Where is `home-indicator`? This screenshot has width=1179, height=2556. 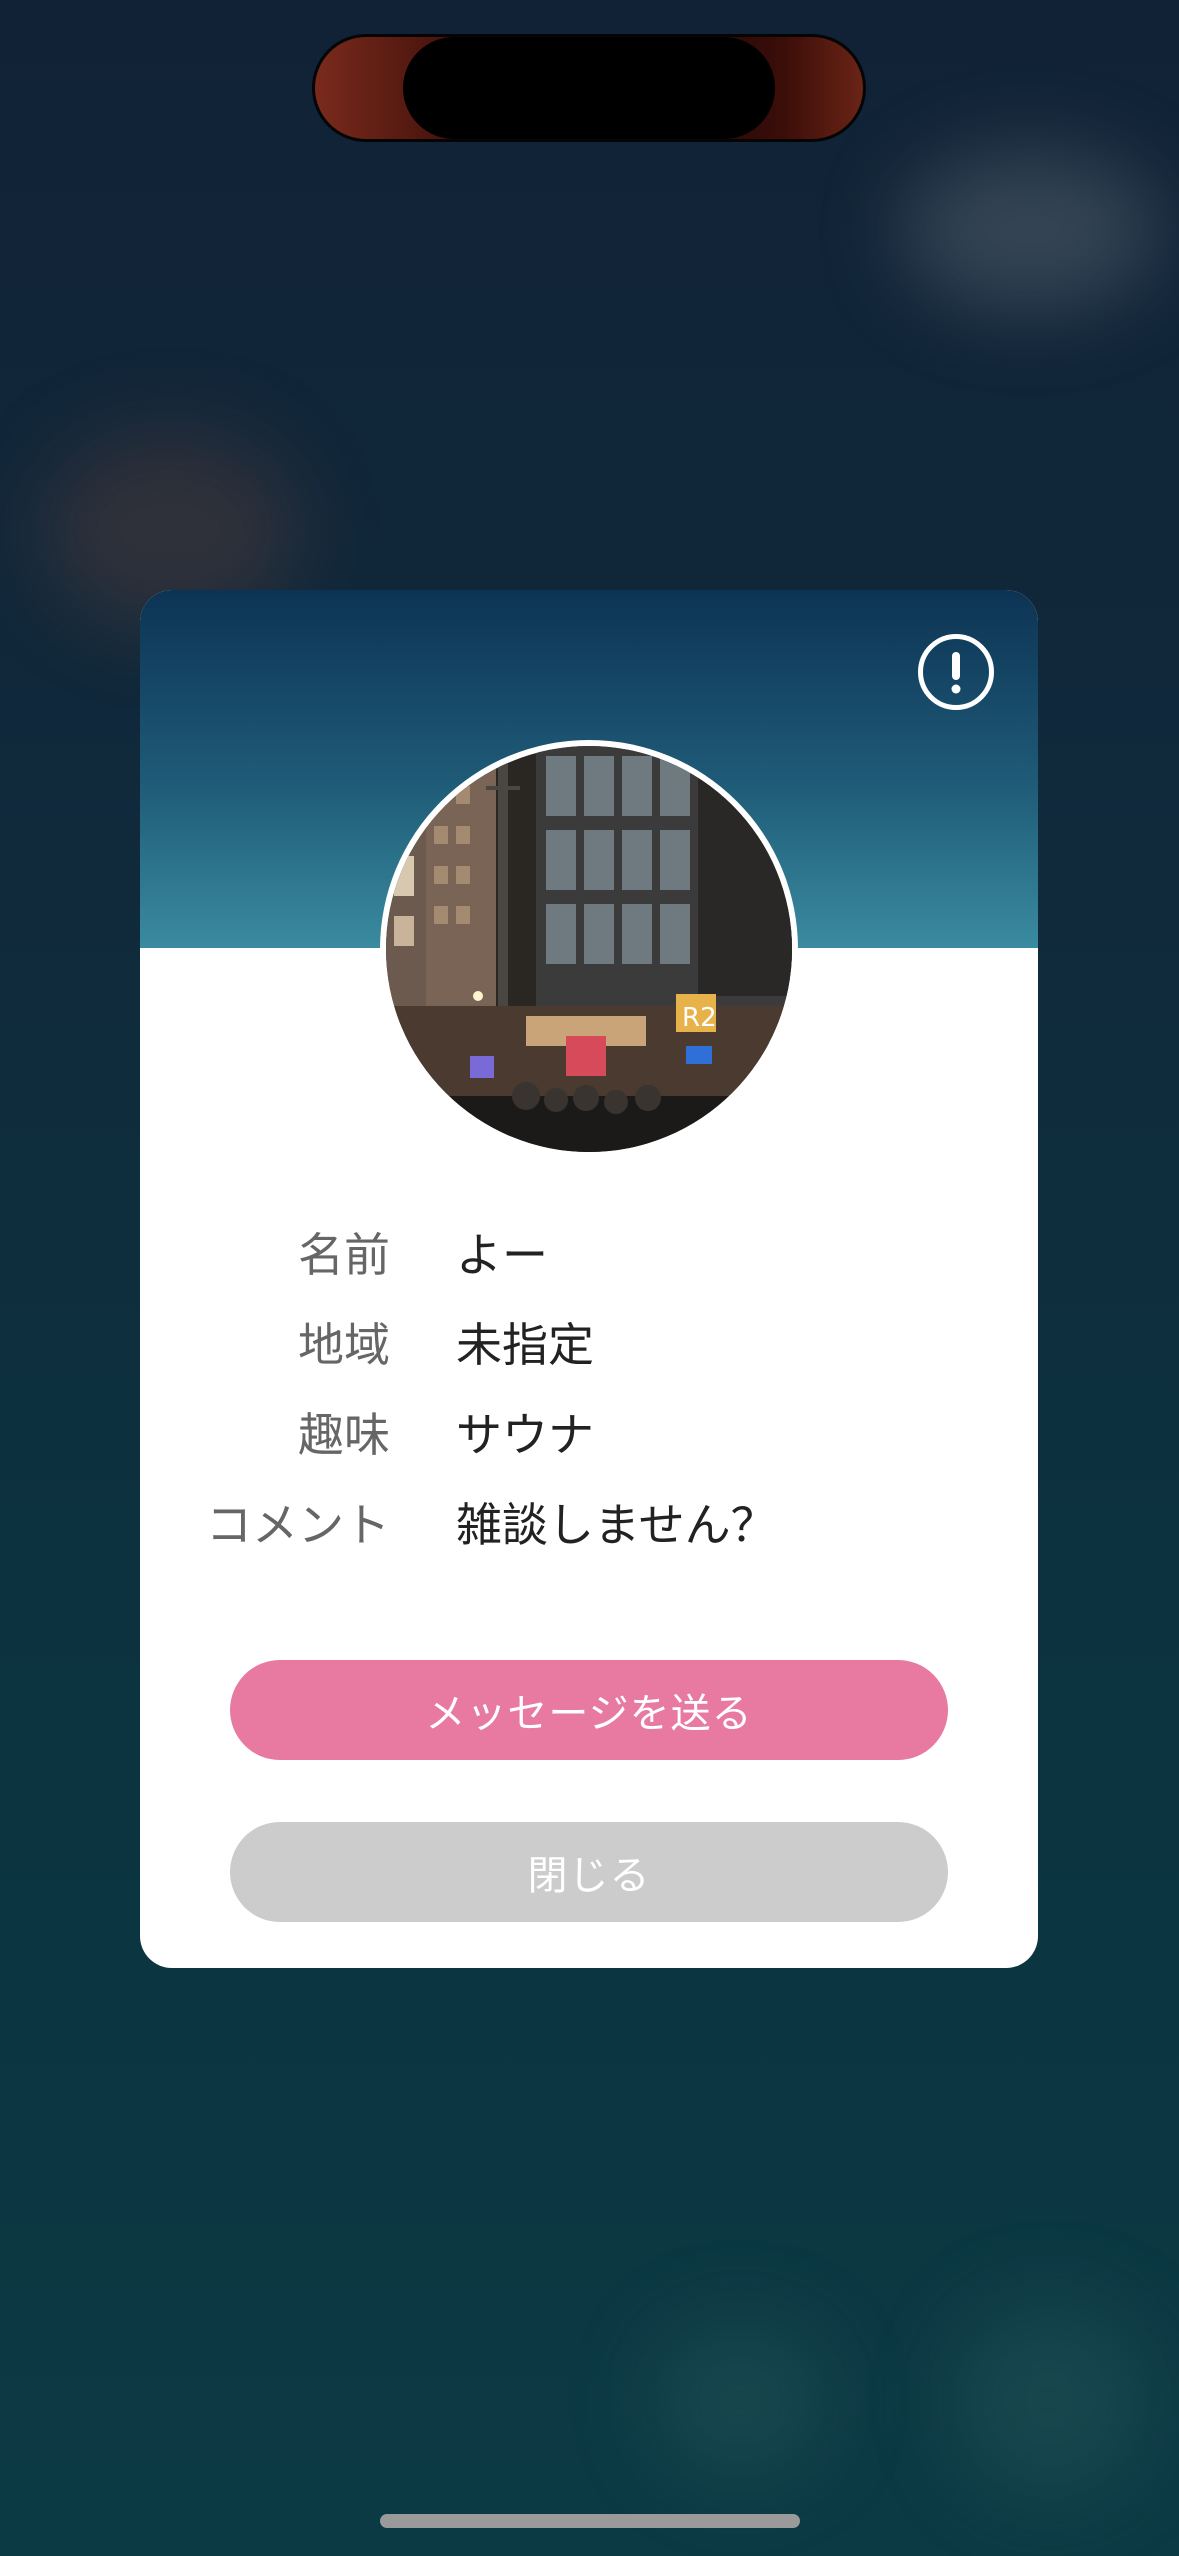 home-indicator is located at coordinates (590, 2521).